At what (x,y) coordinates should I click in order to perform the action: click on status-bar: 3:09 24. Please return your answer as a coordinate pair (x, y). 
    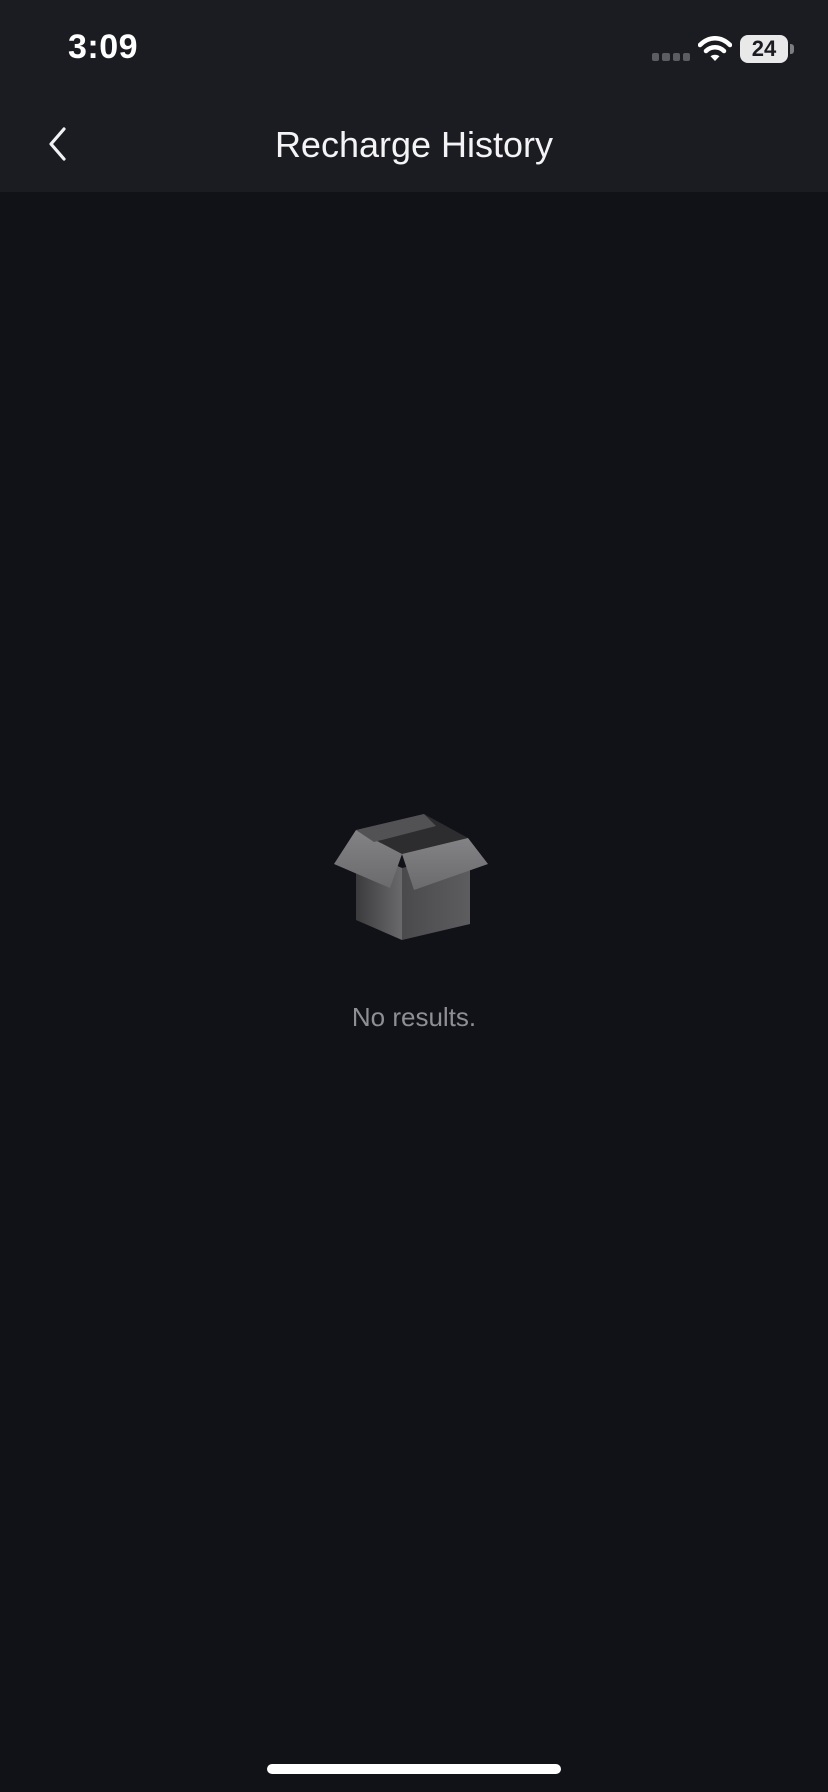
    Looking at the image, I should click on (414, 50).